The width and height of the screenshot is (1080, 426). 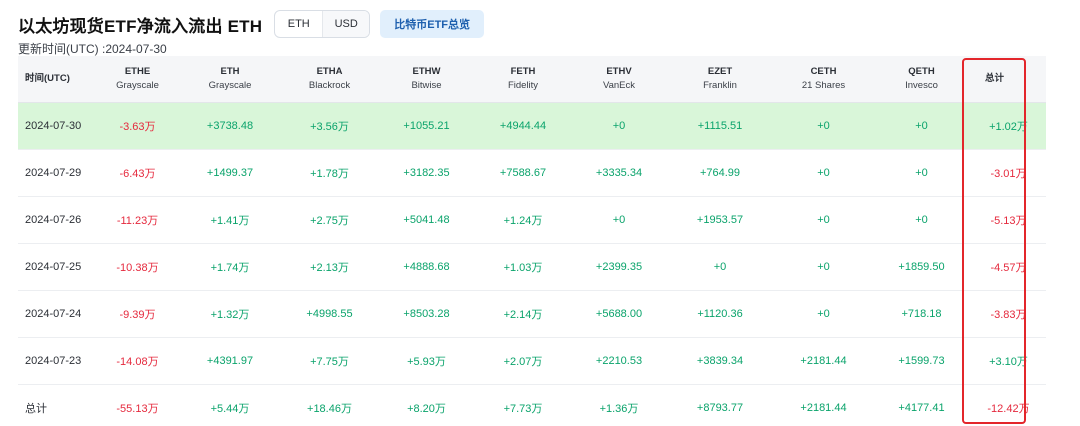 What do you see at coordinates (137, 315) in the screenshot?
I see `flow-value: -9.39万` at bounding box center [137, 315].